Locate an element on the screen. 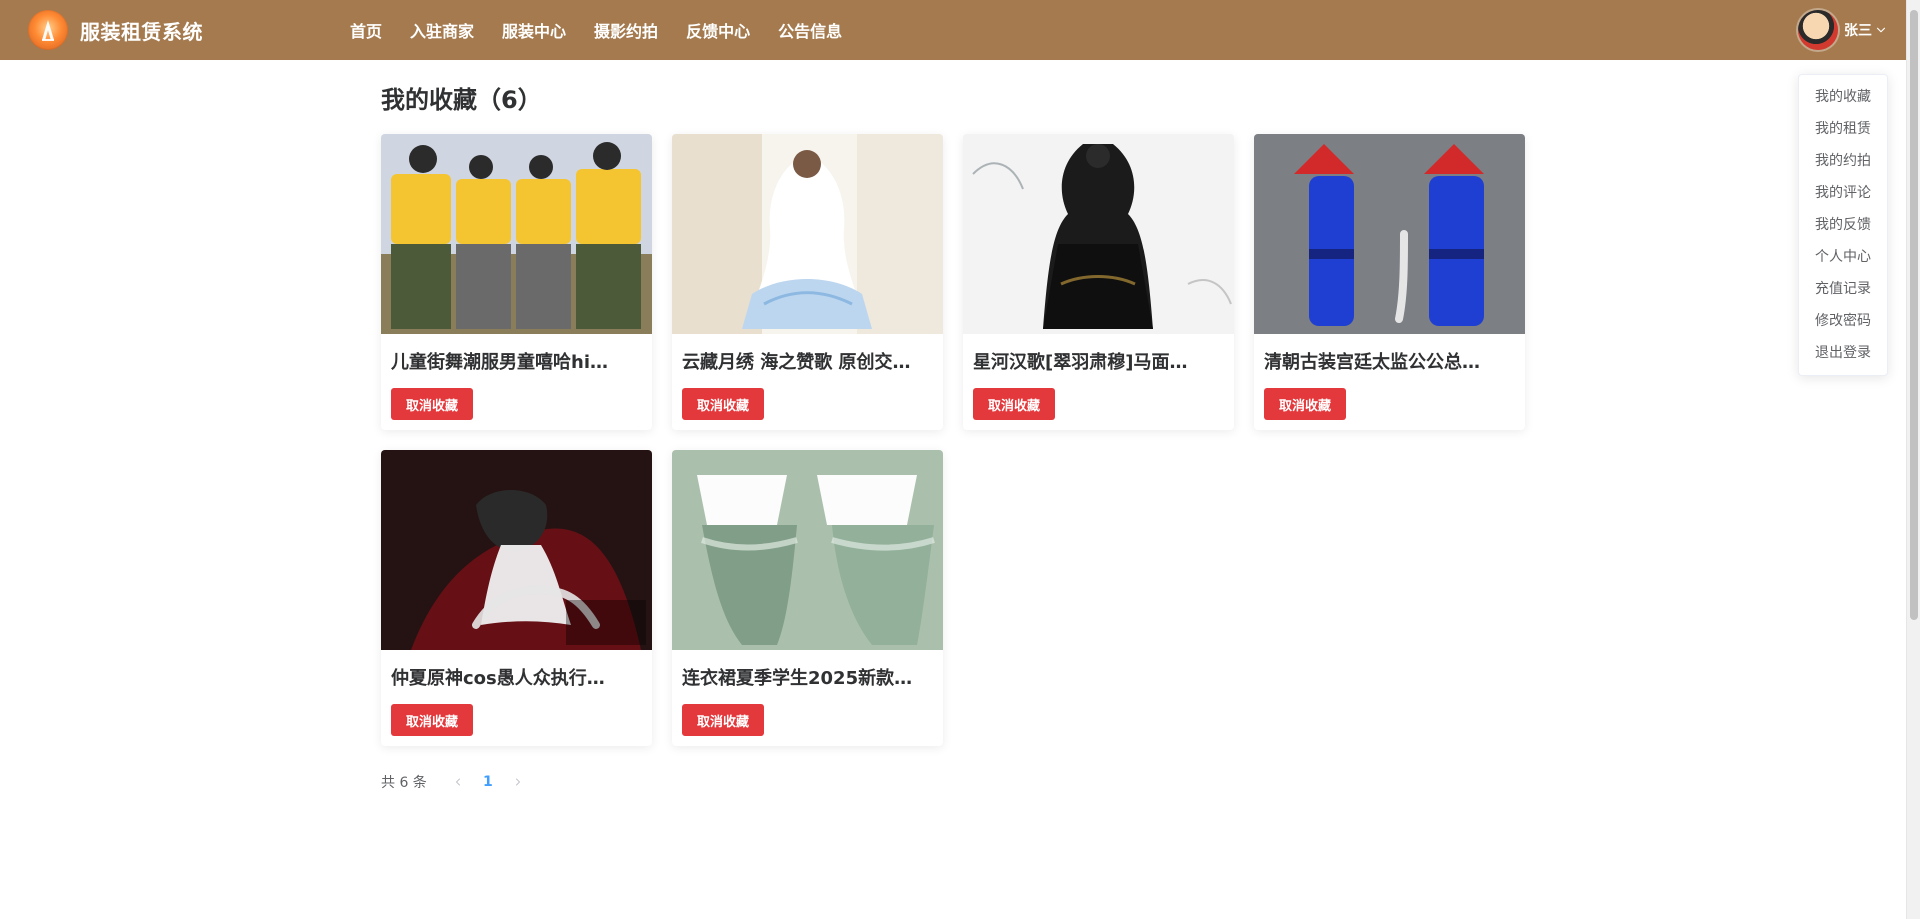 The height and width of the screenshot is (919, 1920). menu-item-recharge-records: 充值记录 is located at coordinates (1843, 289).